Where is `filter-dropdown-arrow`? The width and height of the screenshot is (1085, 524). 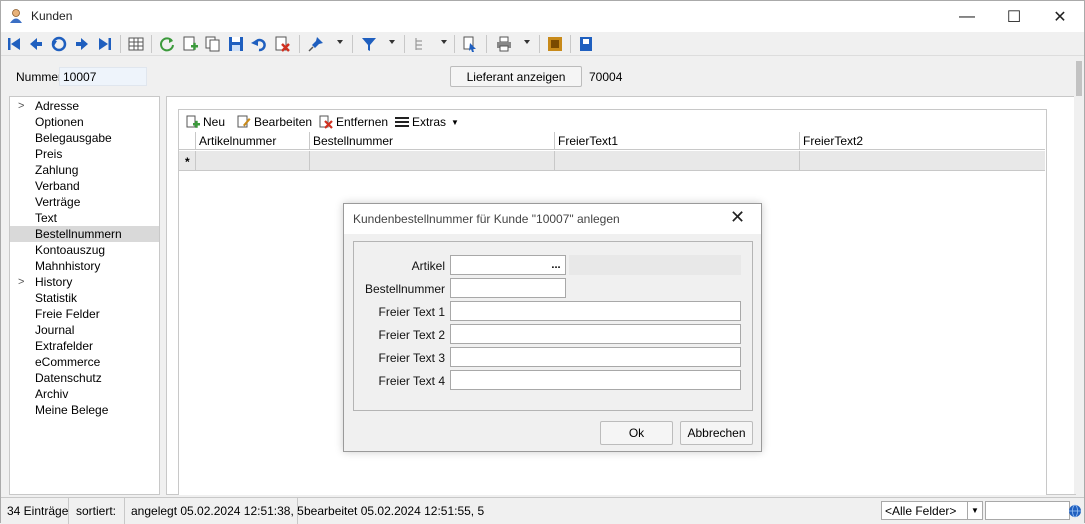 filter-dropdown-arrow is located at coordinates (392, 42).